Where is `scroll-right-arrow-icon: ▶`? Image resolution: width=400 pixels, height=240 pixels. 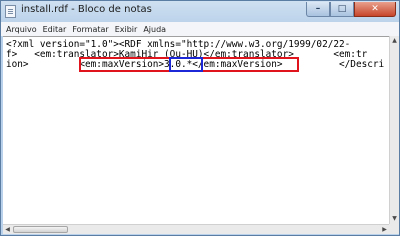 scroll-right-arrow-icon: ▶ is located at coordinates (384, 229).